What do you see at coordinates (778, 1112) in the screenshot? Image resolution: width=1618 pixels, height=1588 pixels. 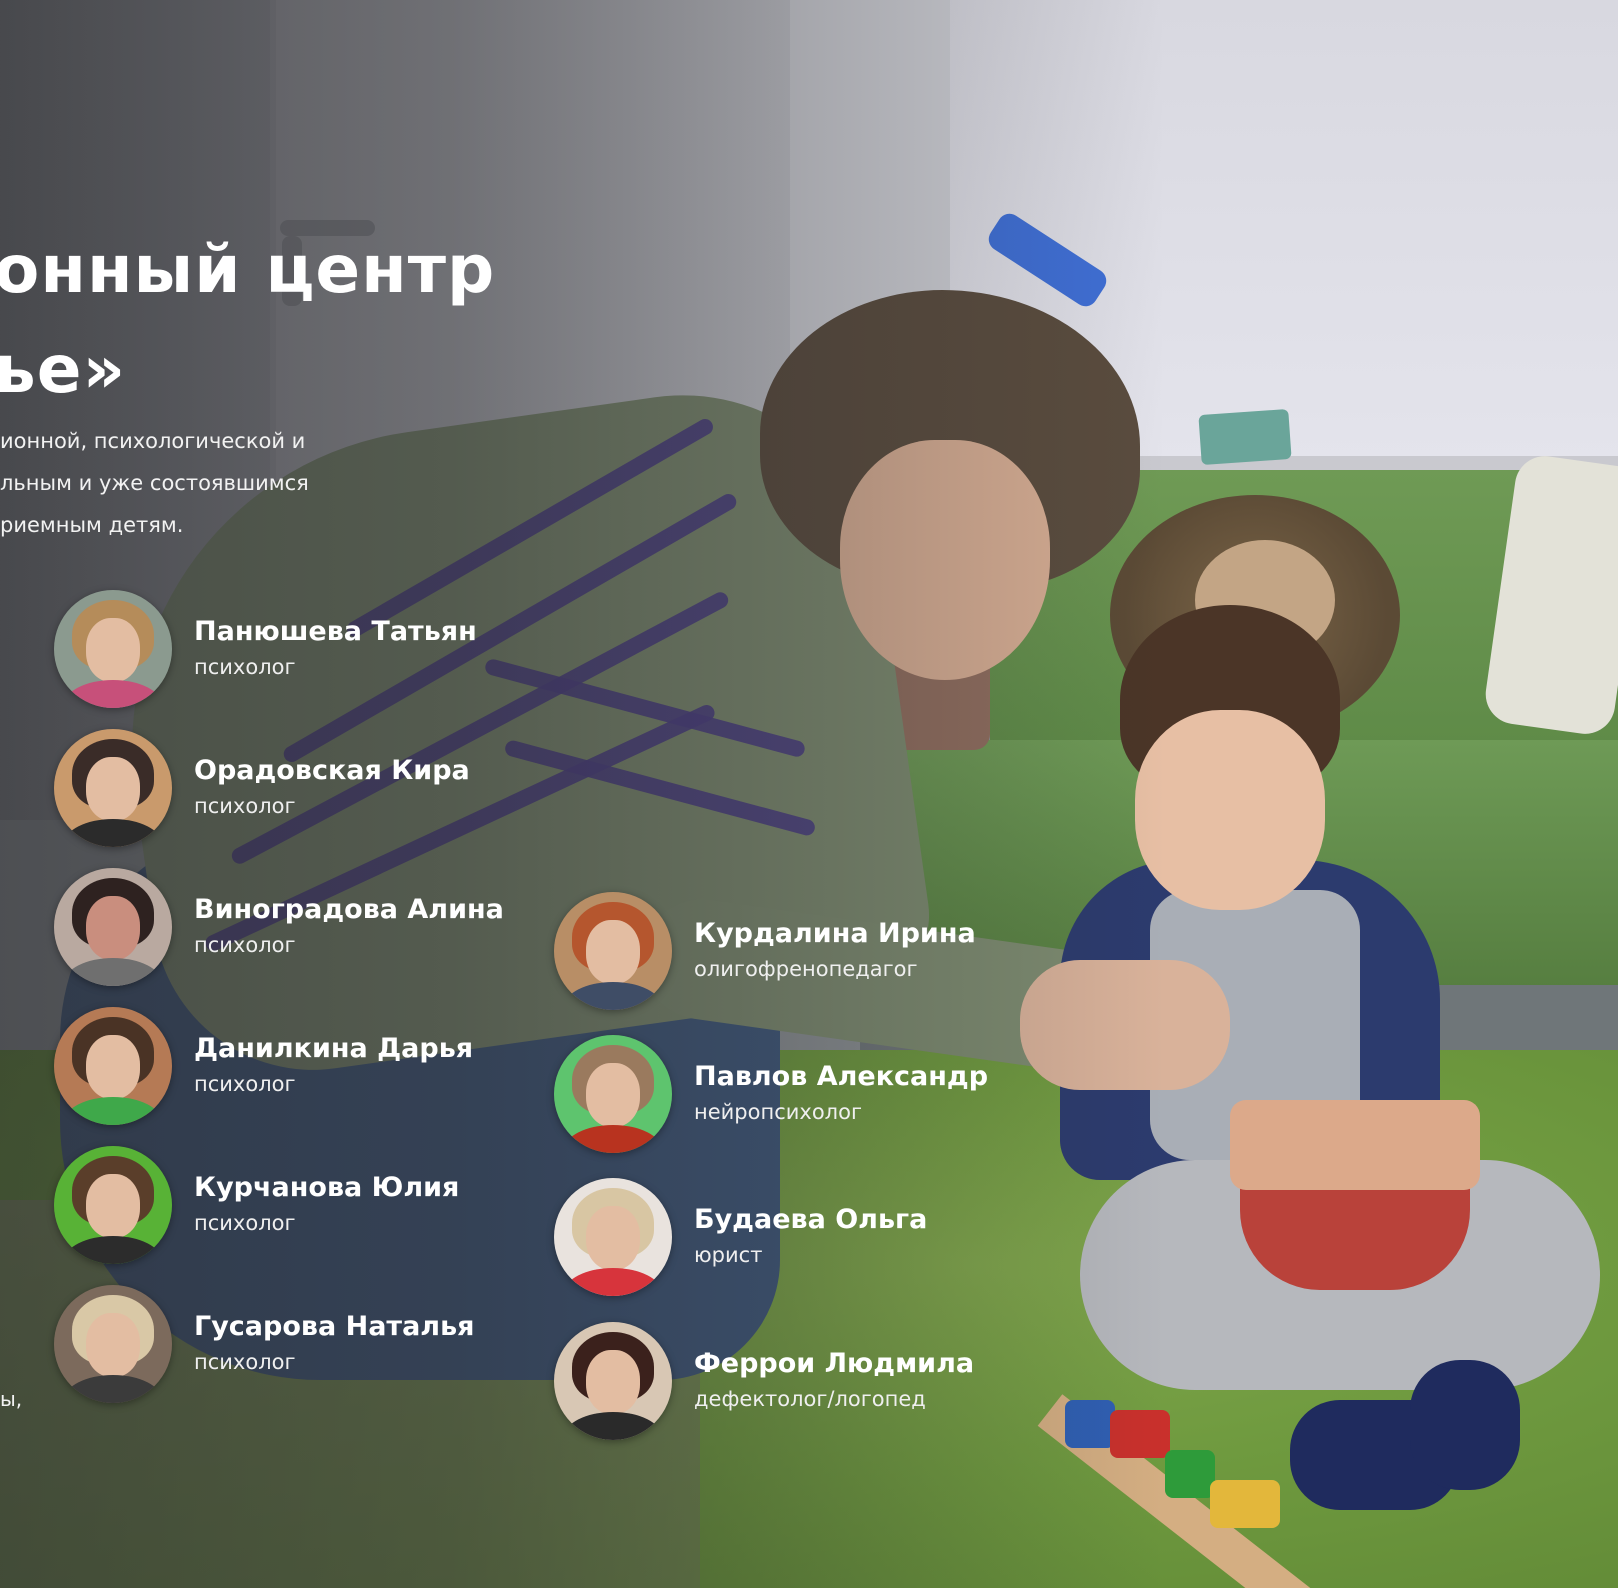 I see `specialist-role: нейропсихолог` at bounding box center [778, 1112].